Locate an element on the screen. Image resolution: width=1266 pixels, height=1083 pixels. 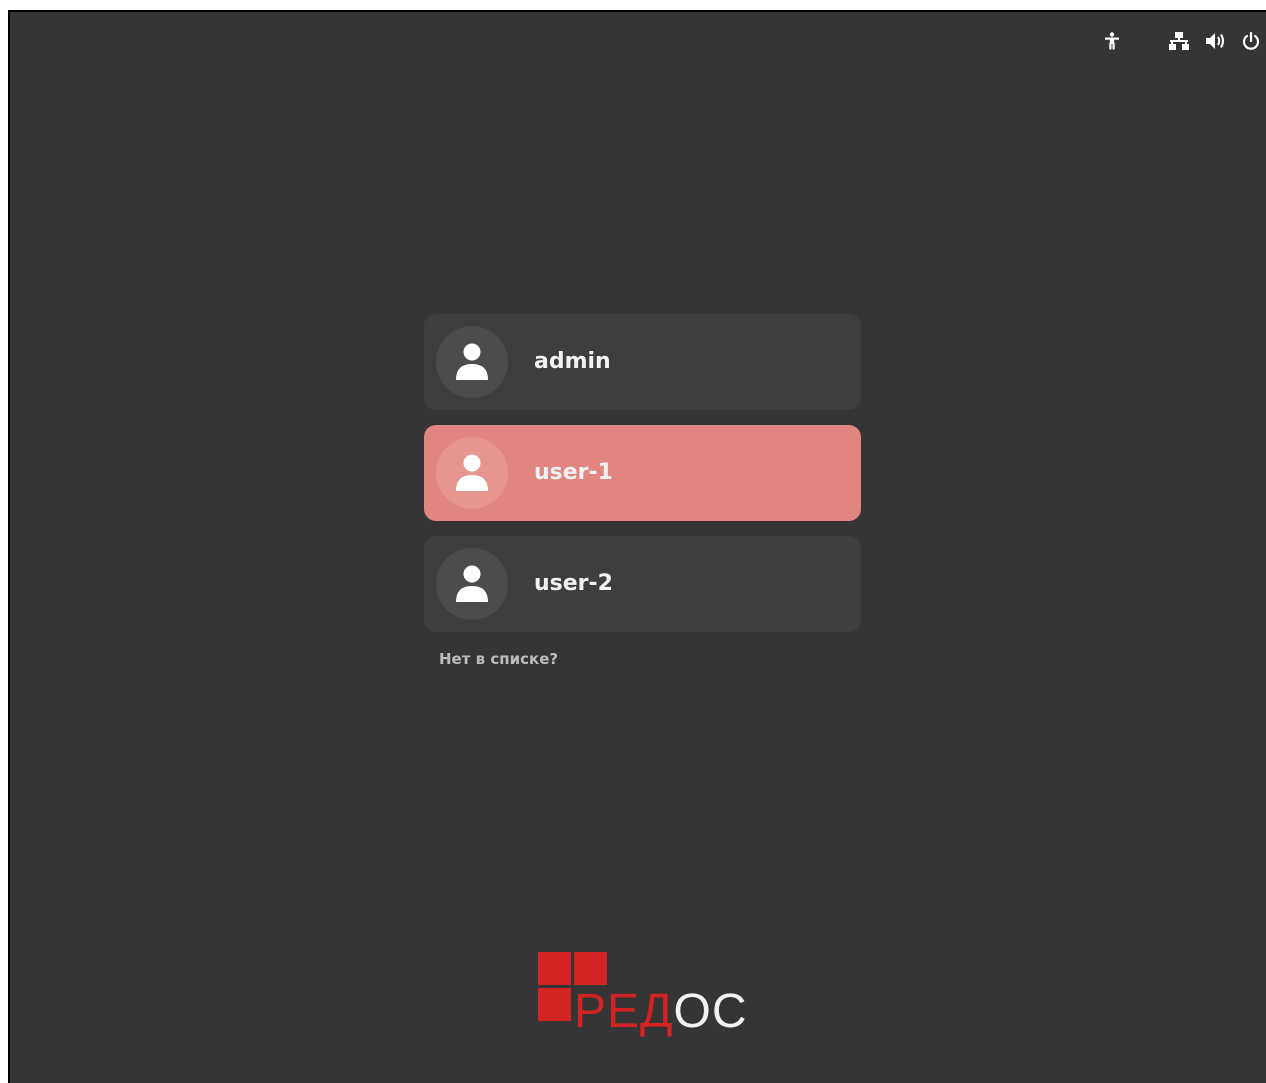
logo-text: РЕДОС is located at coordinates (661, 1012).